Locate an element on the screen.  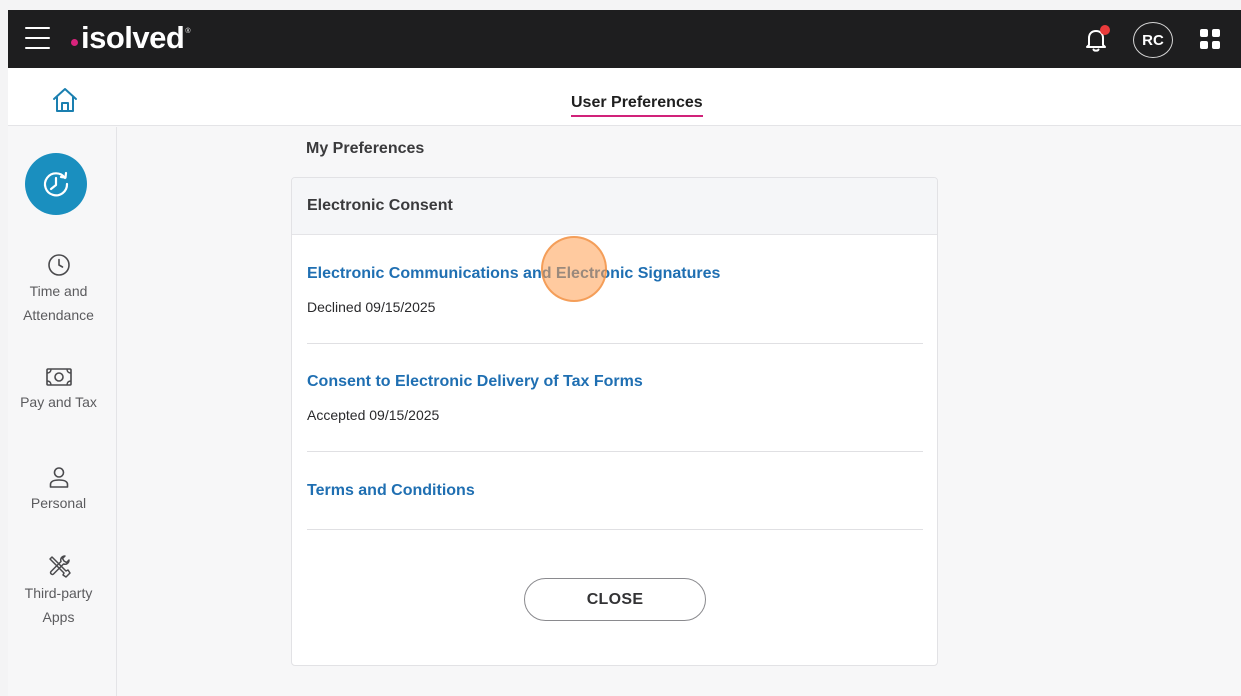
close-button: CLOSE is located at coordinates (615, 599).